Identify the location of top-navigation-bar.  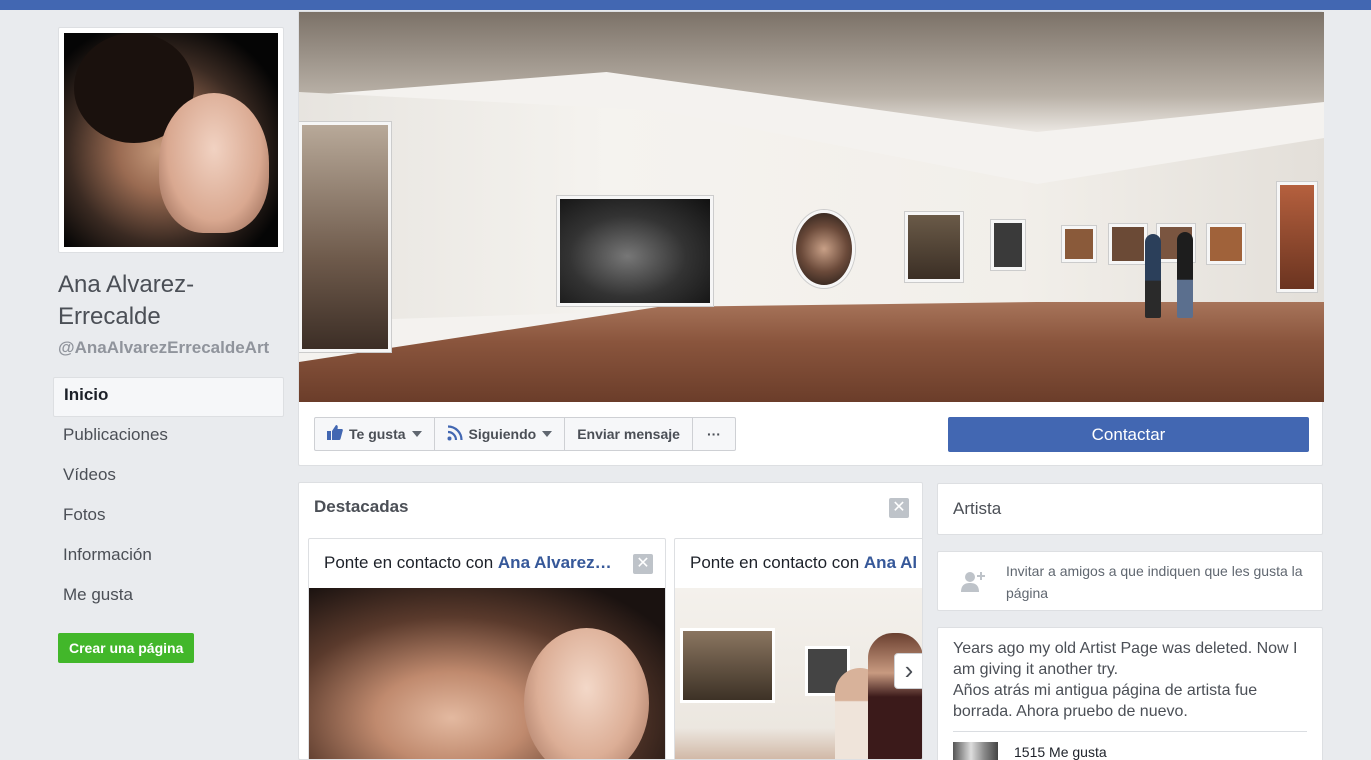
(685, 5).